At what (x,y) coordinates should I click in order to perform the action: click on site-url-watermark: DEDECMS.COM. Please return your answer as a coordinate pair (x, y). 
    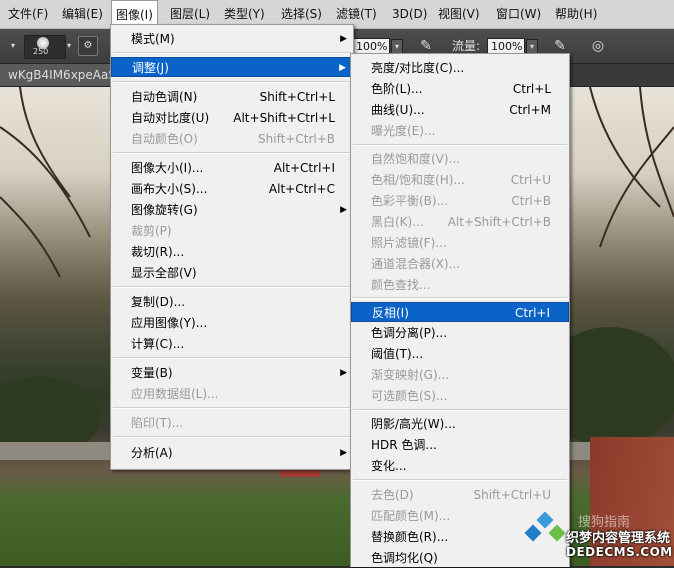
    Looking at the image, I should click on (619, 552).